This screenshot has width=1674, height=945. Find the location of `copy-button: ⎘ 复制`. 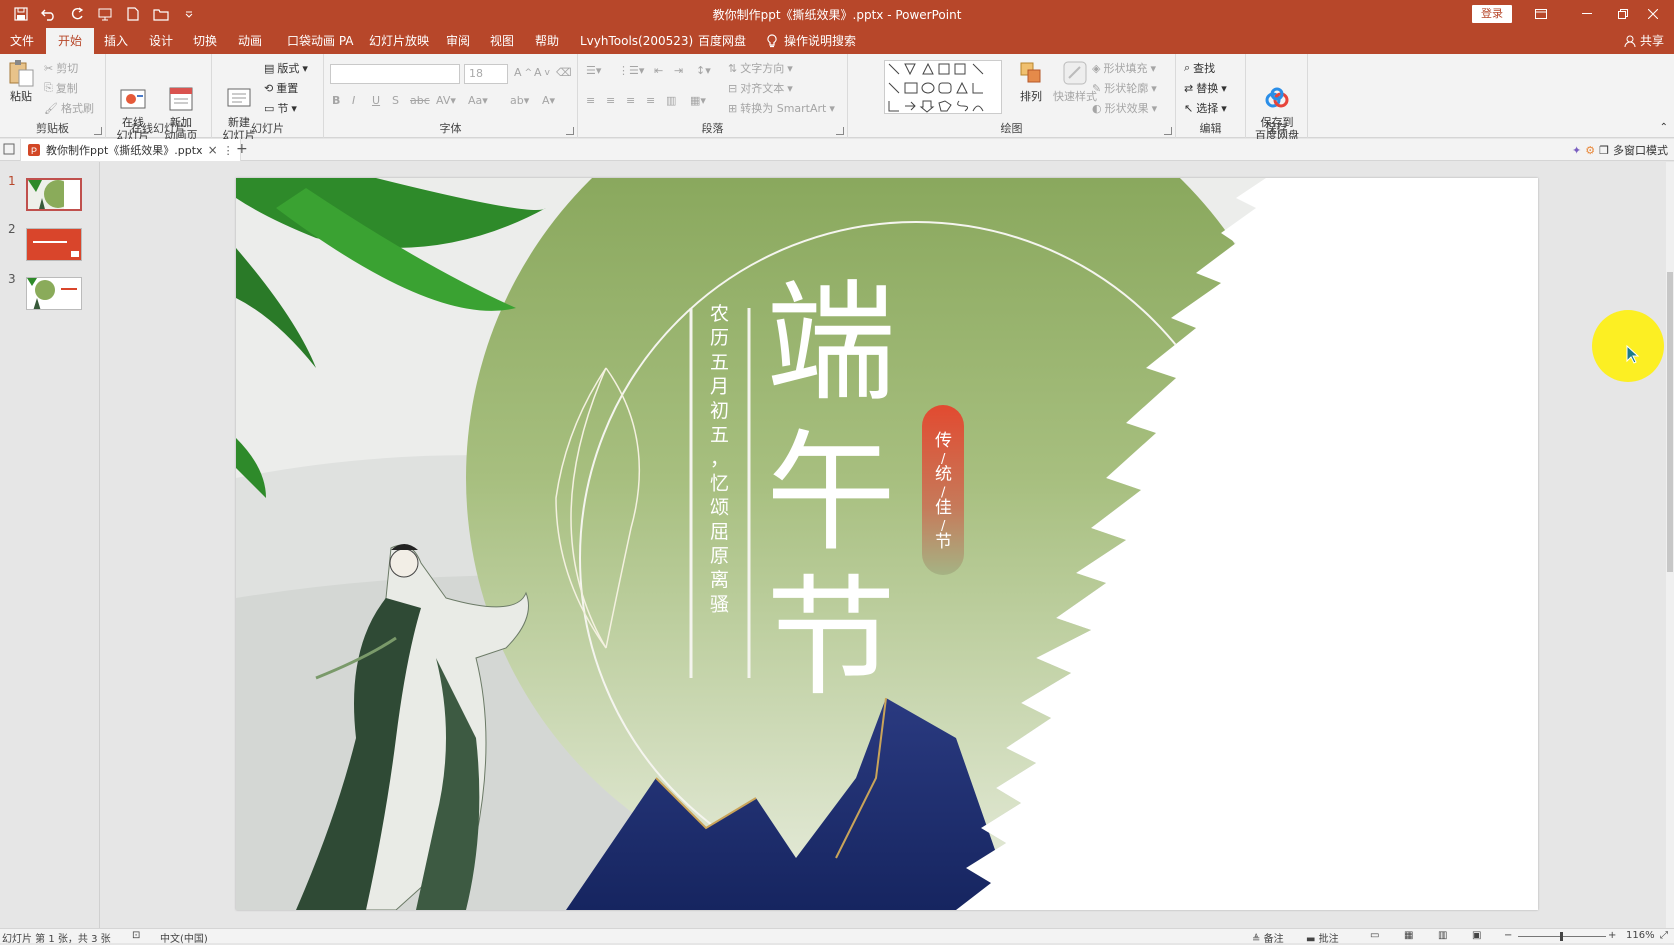

copy-button: ⎘ 复制 is located at coordinates (61, 88).